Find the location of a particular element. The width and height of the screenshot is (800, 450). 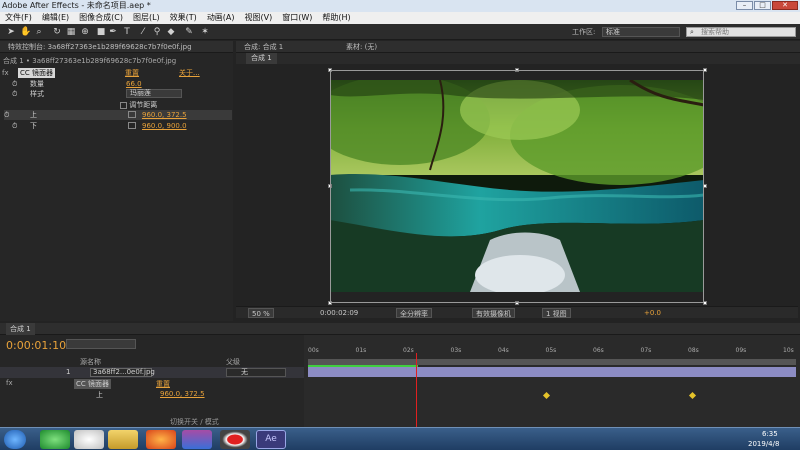

composition-panel-tabs: 合成: 合成 1 素材: (无) is located at coordinates (518, 47).